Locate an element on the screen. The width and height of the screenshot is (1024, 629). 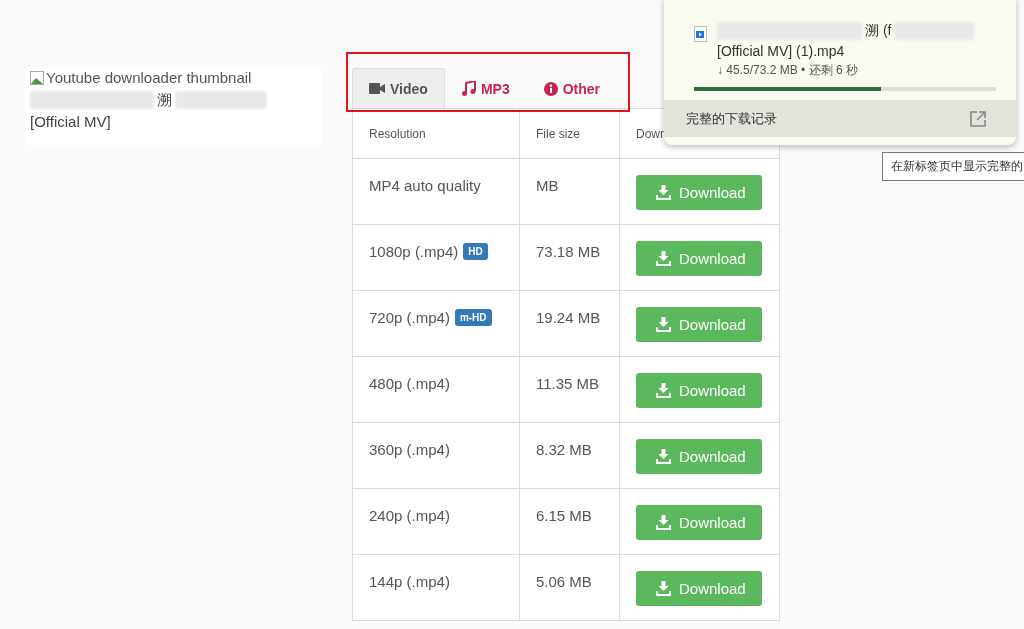
download-progress-text: ↓ 45.5/73.2 MB • 还剩 6 秒 is located at coordinates (788, 70).